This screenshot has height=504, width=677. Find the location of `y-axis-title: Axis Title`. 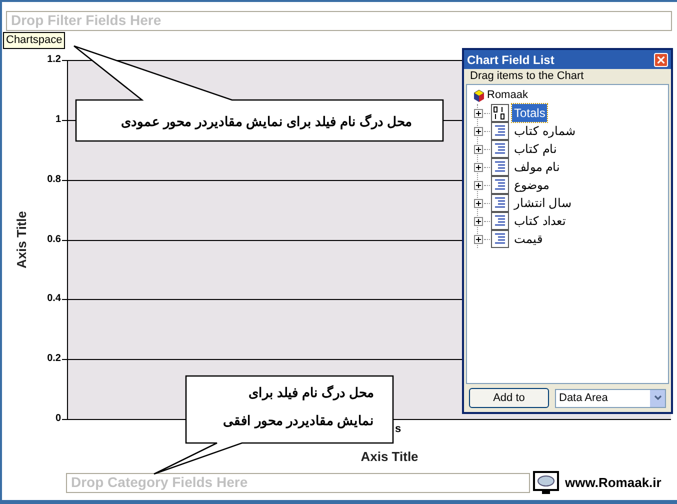

y-axis-title: Axis Title is located at coordinates (21, 240).